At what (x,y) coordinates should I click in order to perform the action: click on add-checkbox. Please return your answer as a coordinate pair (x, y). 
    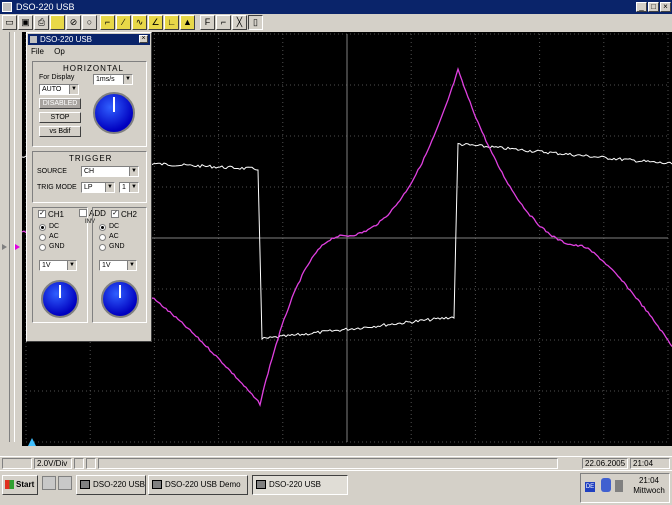
    Looking at the image, I should click on (83, 213).